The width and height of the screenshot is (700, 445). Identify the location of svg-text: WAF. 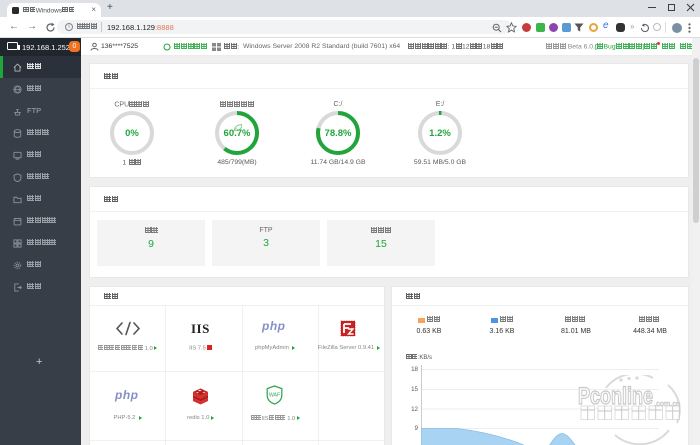
(274, 396).